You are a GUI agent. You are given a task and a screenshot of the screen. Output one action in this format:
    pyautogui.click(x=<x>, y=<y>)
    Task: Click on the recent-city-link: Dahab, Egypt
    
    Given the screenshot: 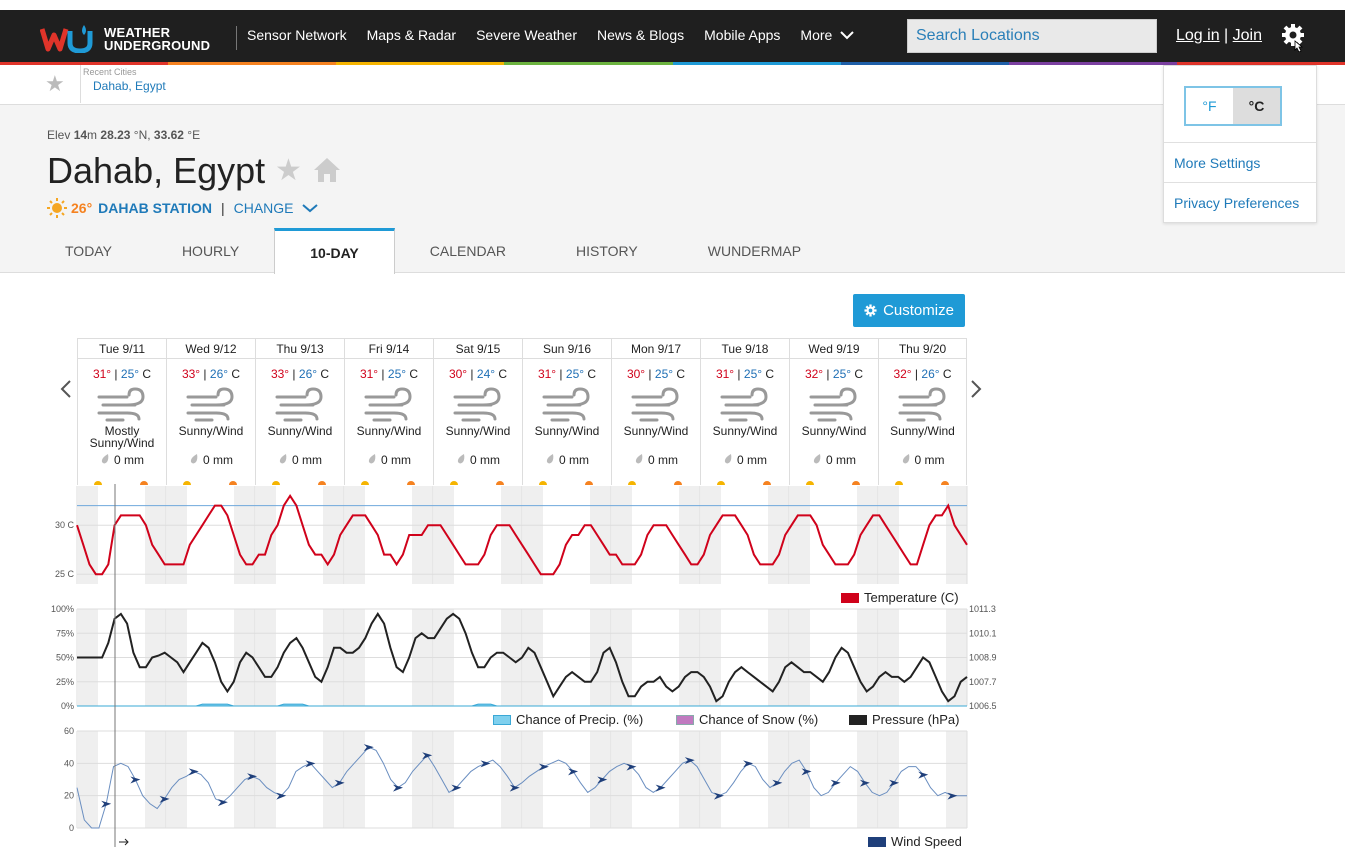 What is the action you would take?
    pyautogui.click(x=129, y=86)
    